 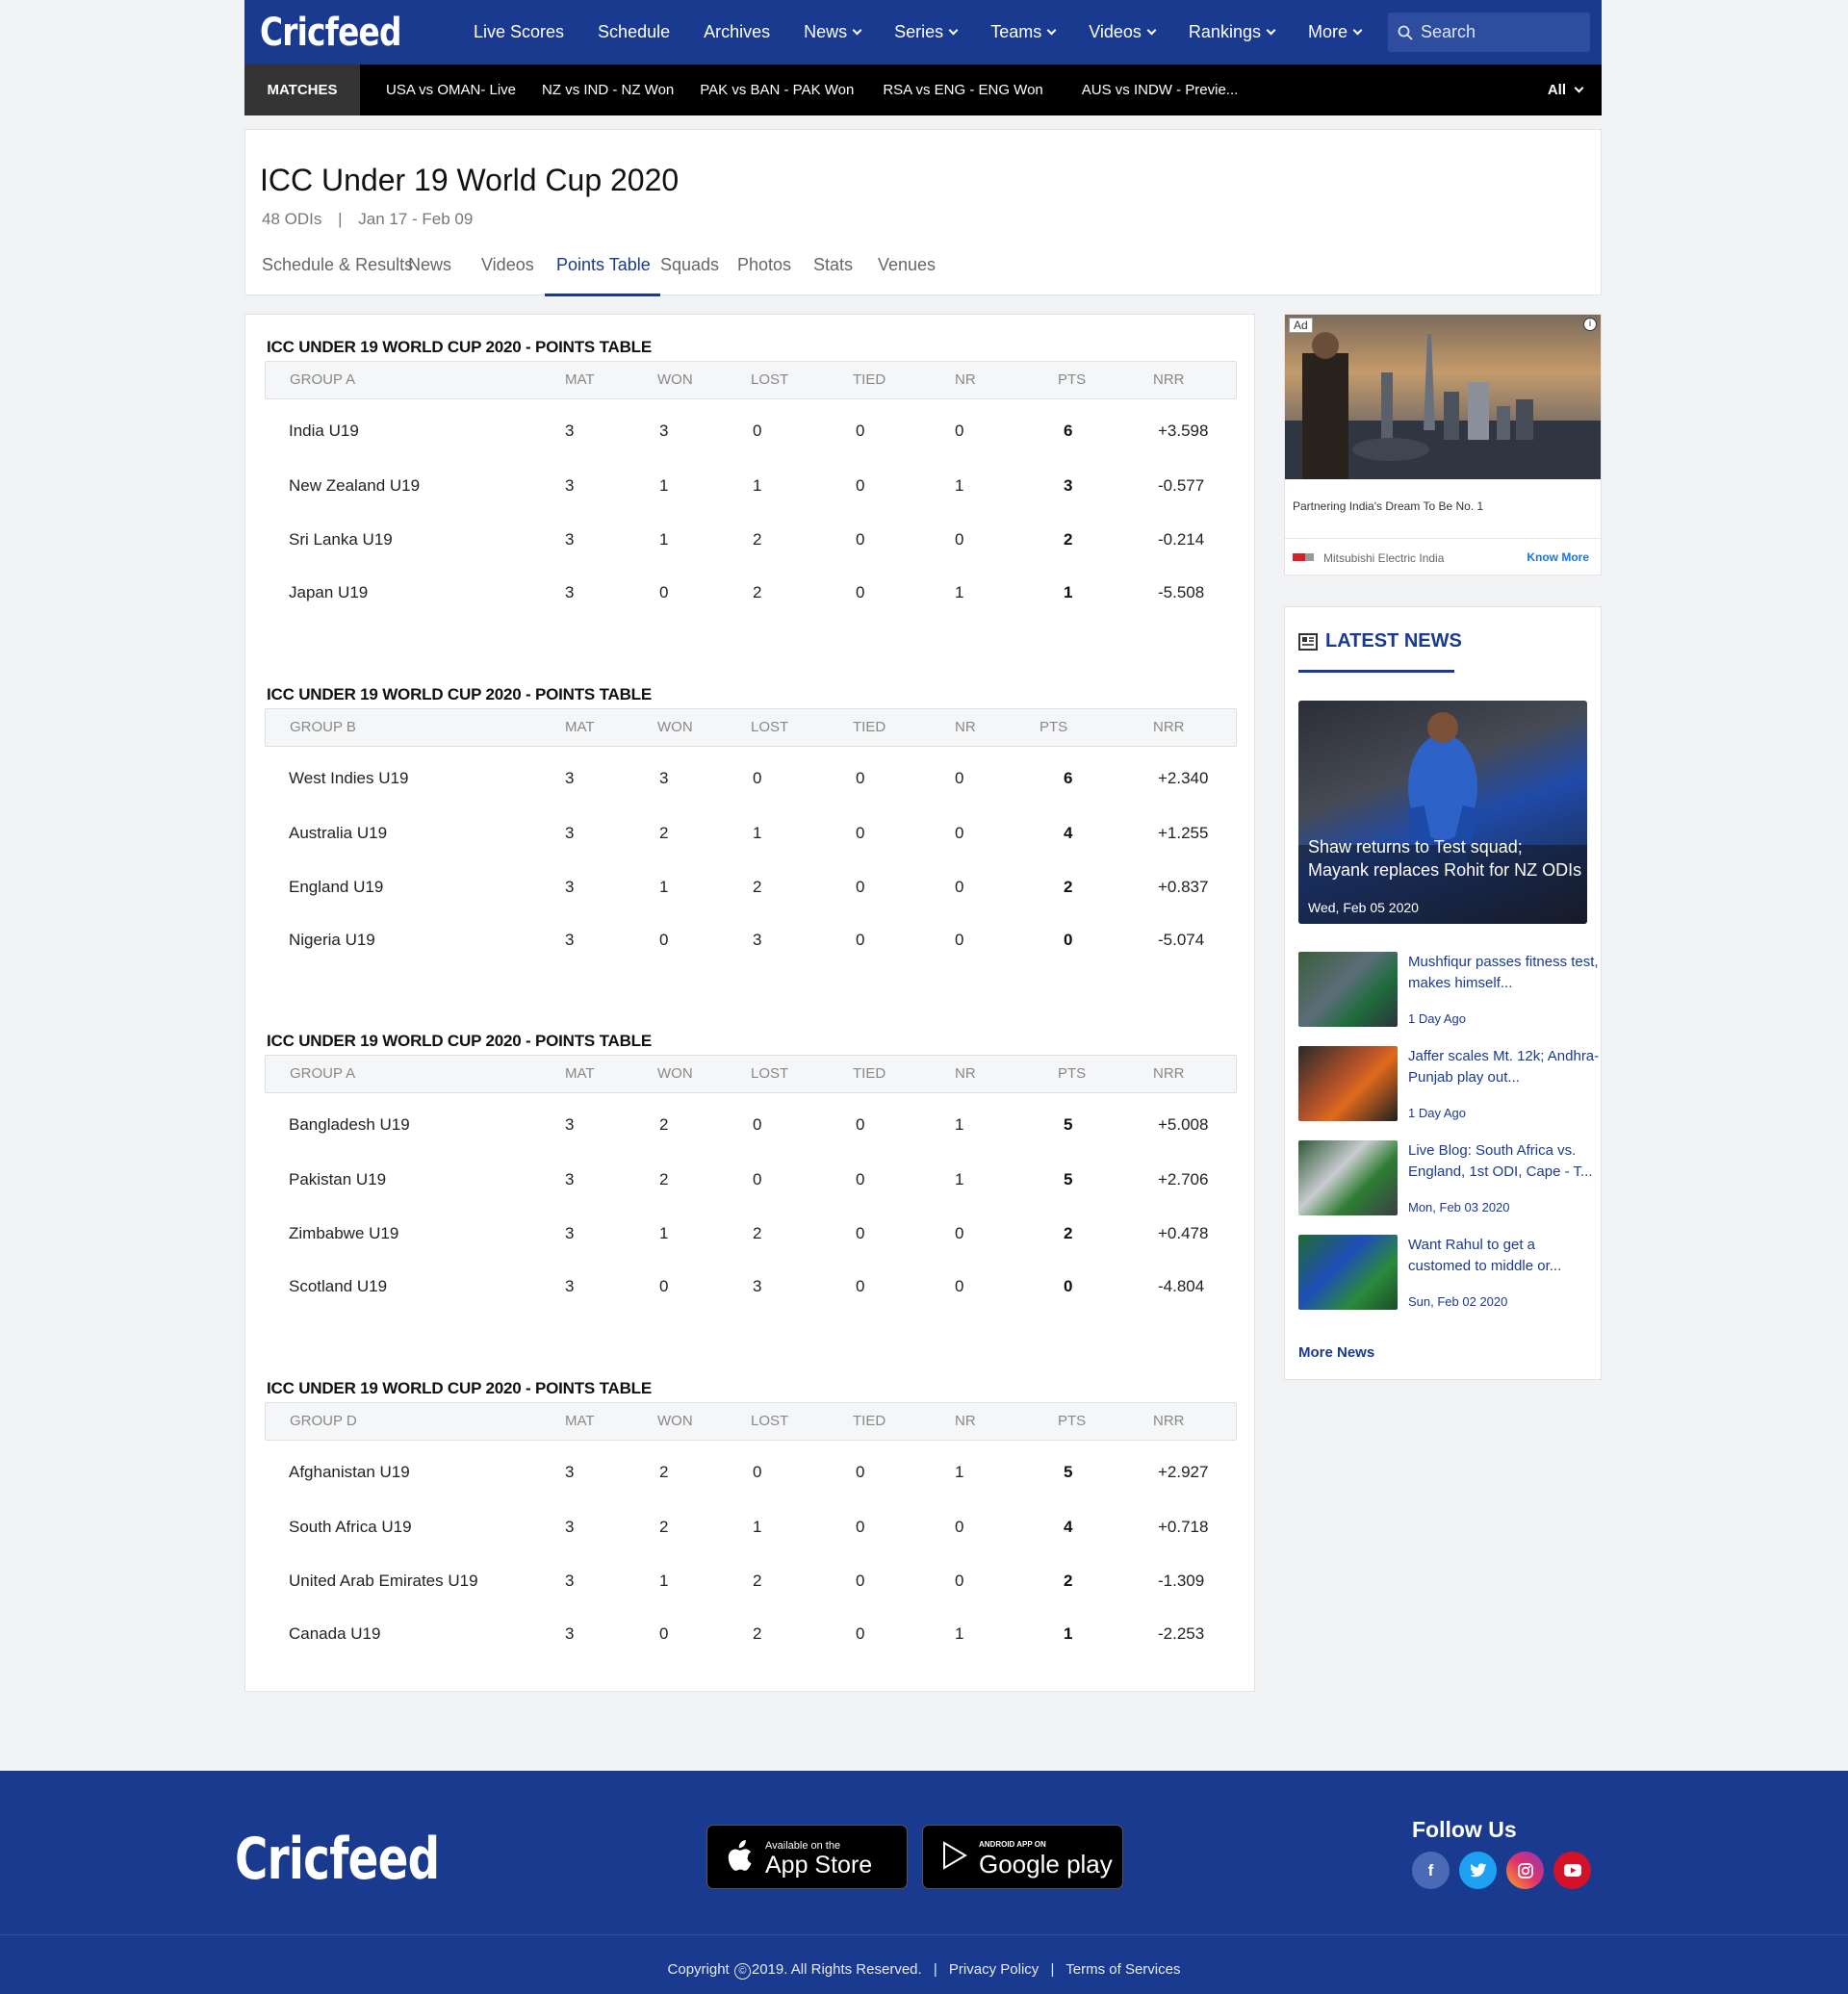 What do you see at coordinates (336, 887) in the screenshot?
I see `team-name: England U19` at bounding box center [336, 887].